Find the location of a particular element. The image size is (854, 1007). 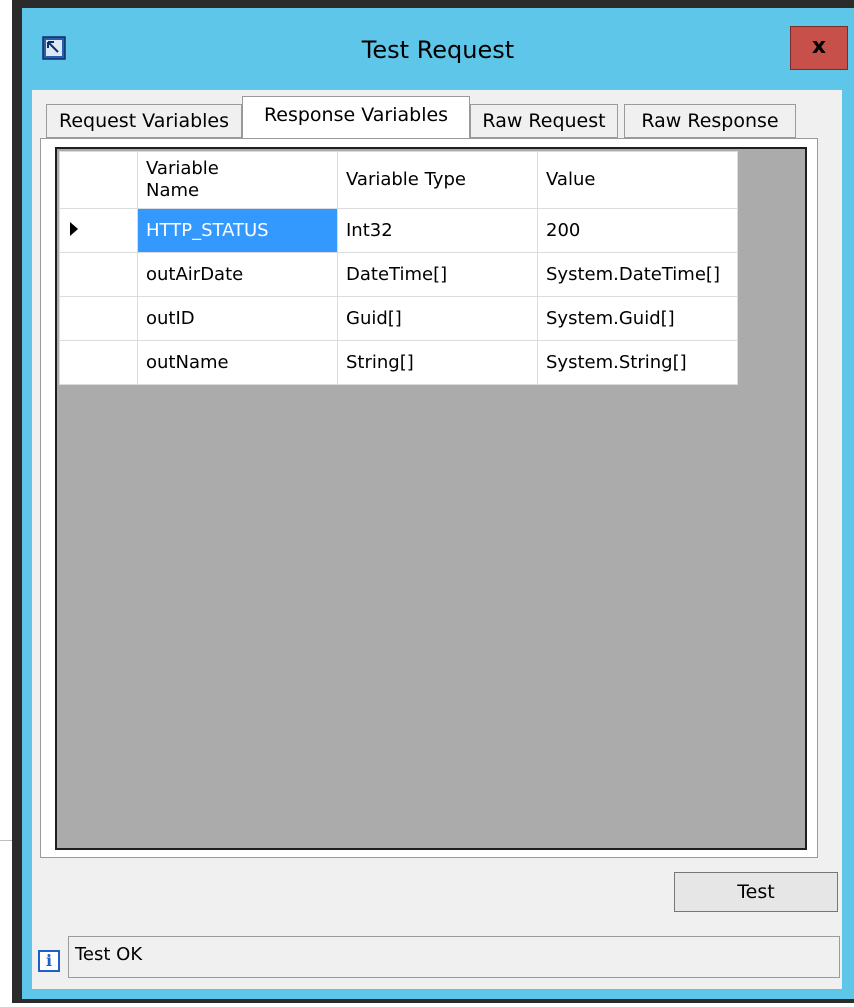

cell-variable-name: outName is located at coordinates (237, 362).